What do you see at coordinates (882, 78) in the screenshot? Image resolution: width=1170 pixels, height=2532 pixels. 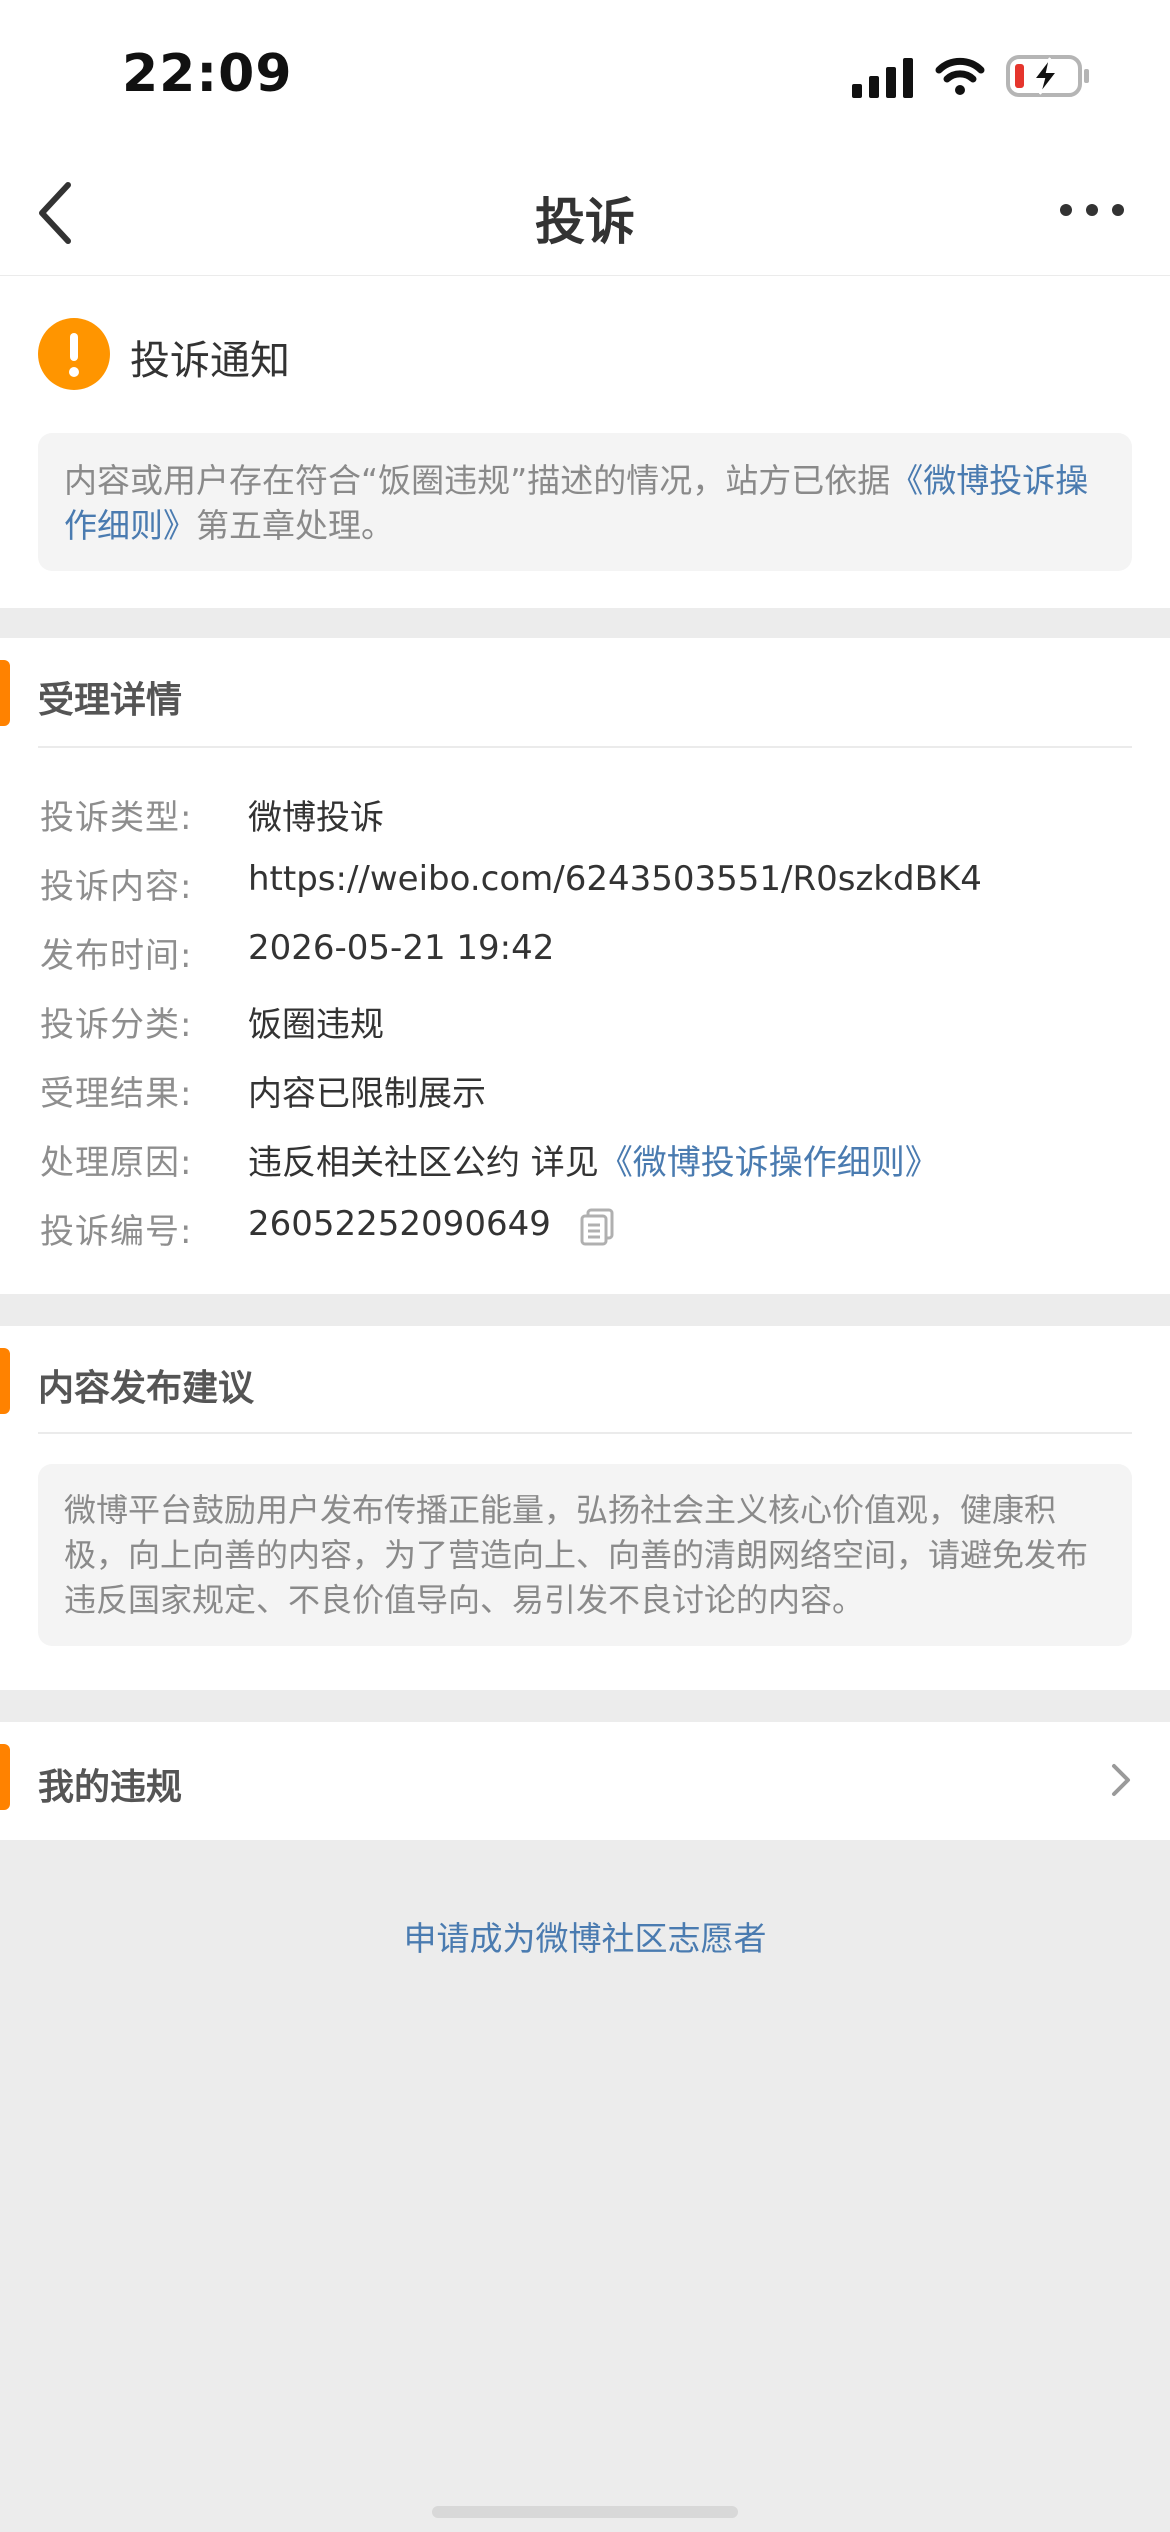 I see `signal-icon` at bounding box center [882, 78].